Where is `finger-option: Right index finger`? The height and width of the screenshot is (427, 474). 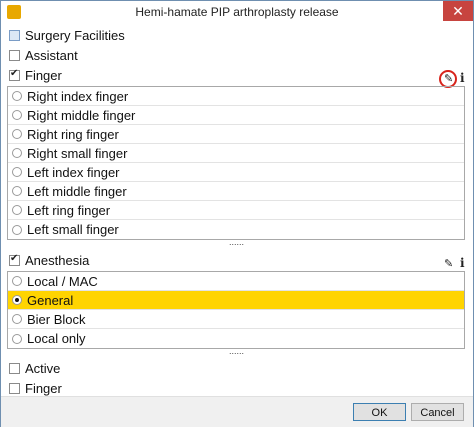 finger-option: Right index finger is located at coordinates (236, 96).